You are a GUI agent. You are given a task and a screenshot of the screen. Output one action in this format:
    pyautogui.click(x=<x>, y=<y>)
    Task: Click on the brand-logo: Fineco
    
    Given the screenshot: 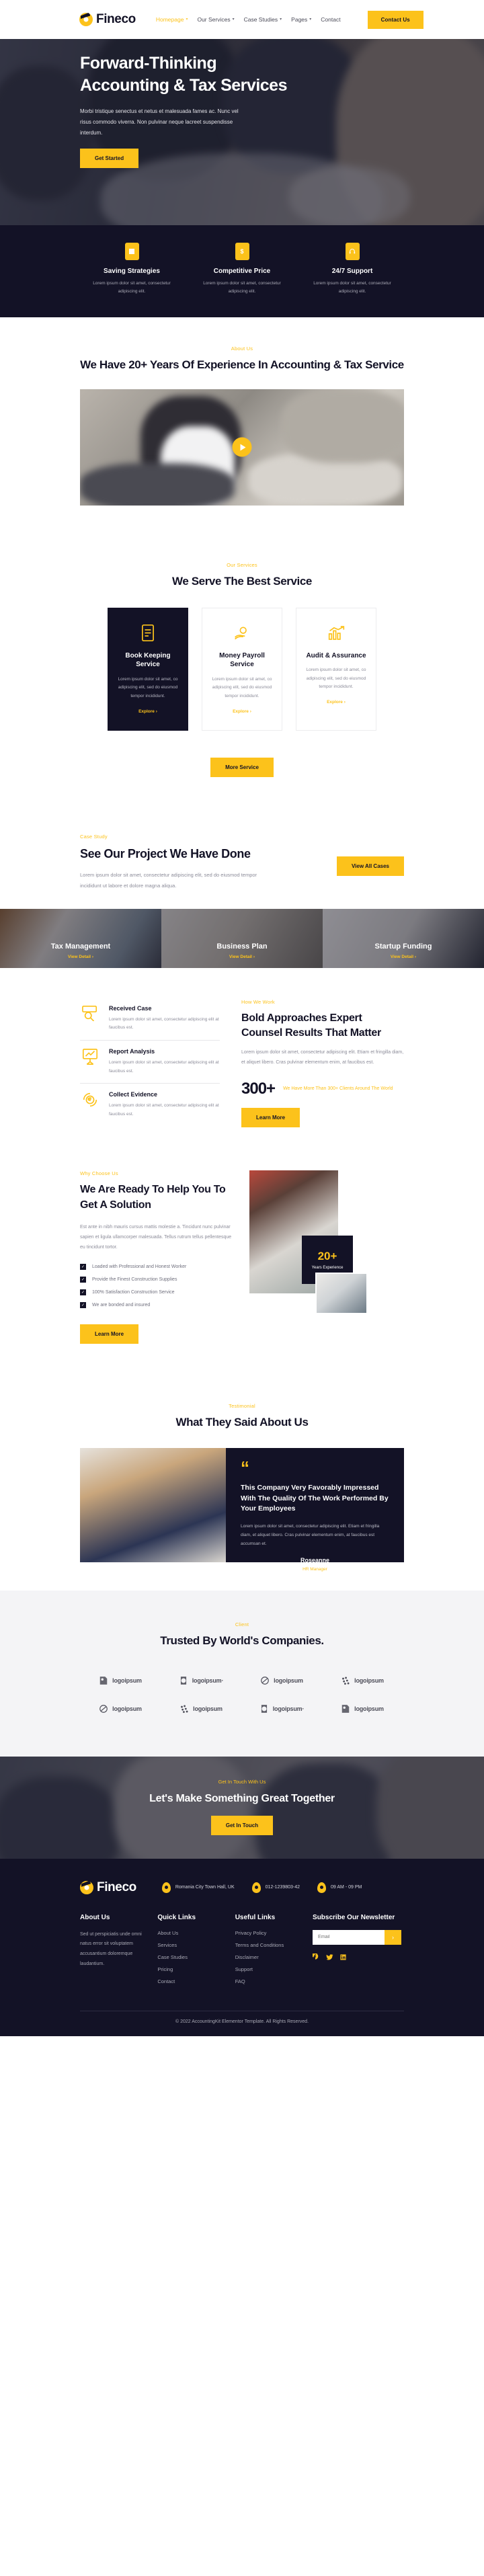 What is the action you would take?
    pyautogui.click(x=107, y=19)
    